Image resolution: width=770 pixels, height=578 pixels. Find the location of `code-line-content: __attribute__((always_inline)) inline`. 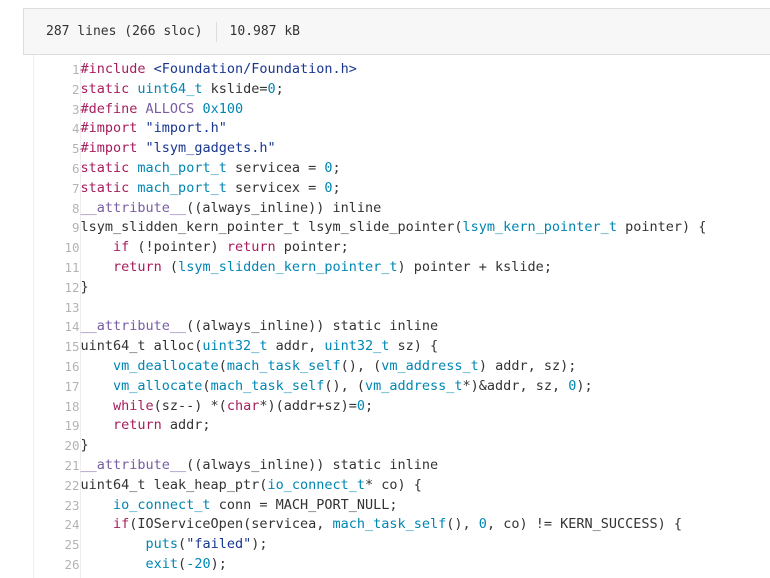

code-line-content: __attribute__((always_inline)) inline is located at coordinates (393, 209).